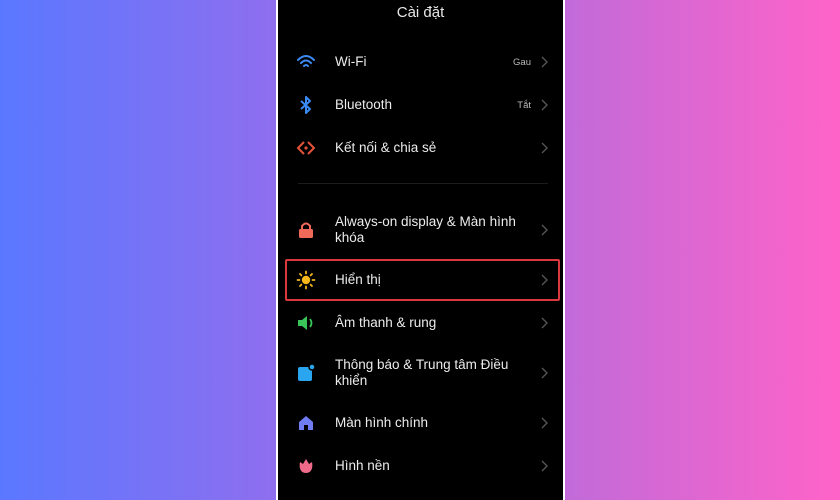  I want to click on notification-icon, so click(306, 373).